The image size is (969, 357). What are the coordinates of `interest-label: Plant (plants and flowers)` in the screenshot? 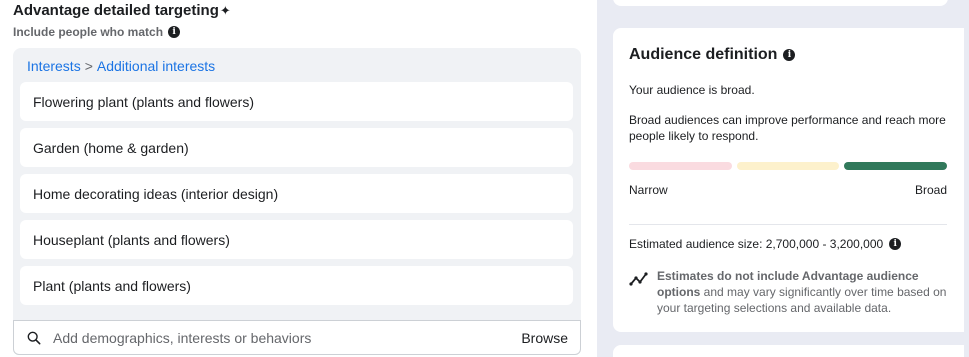 It's located at (112, 285).